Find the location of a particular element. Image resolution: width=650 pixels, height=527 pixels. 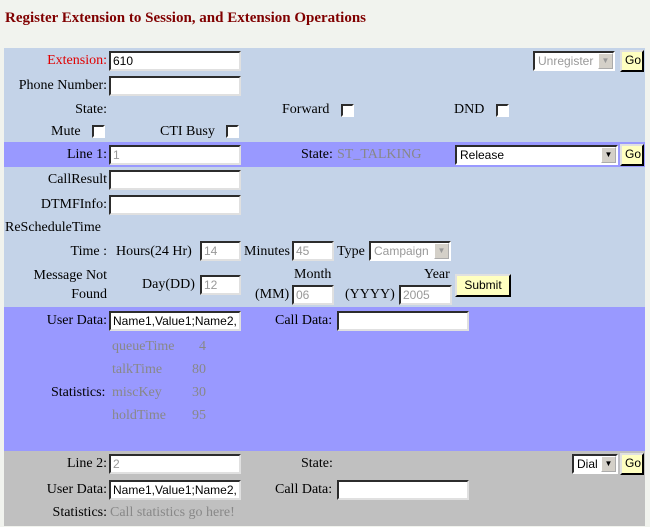

type-select: Campaign ▼ is located at coordinates (410, 251).